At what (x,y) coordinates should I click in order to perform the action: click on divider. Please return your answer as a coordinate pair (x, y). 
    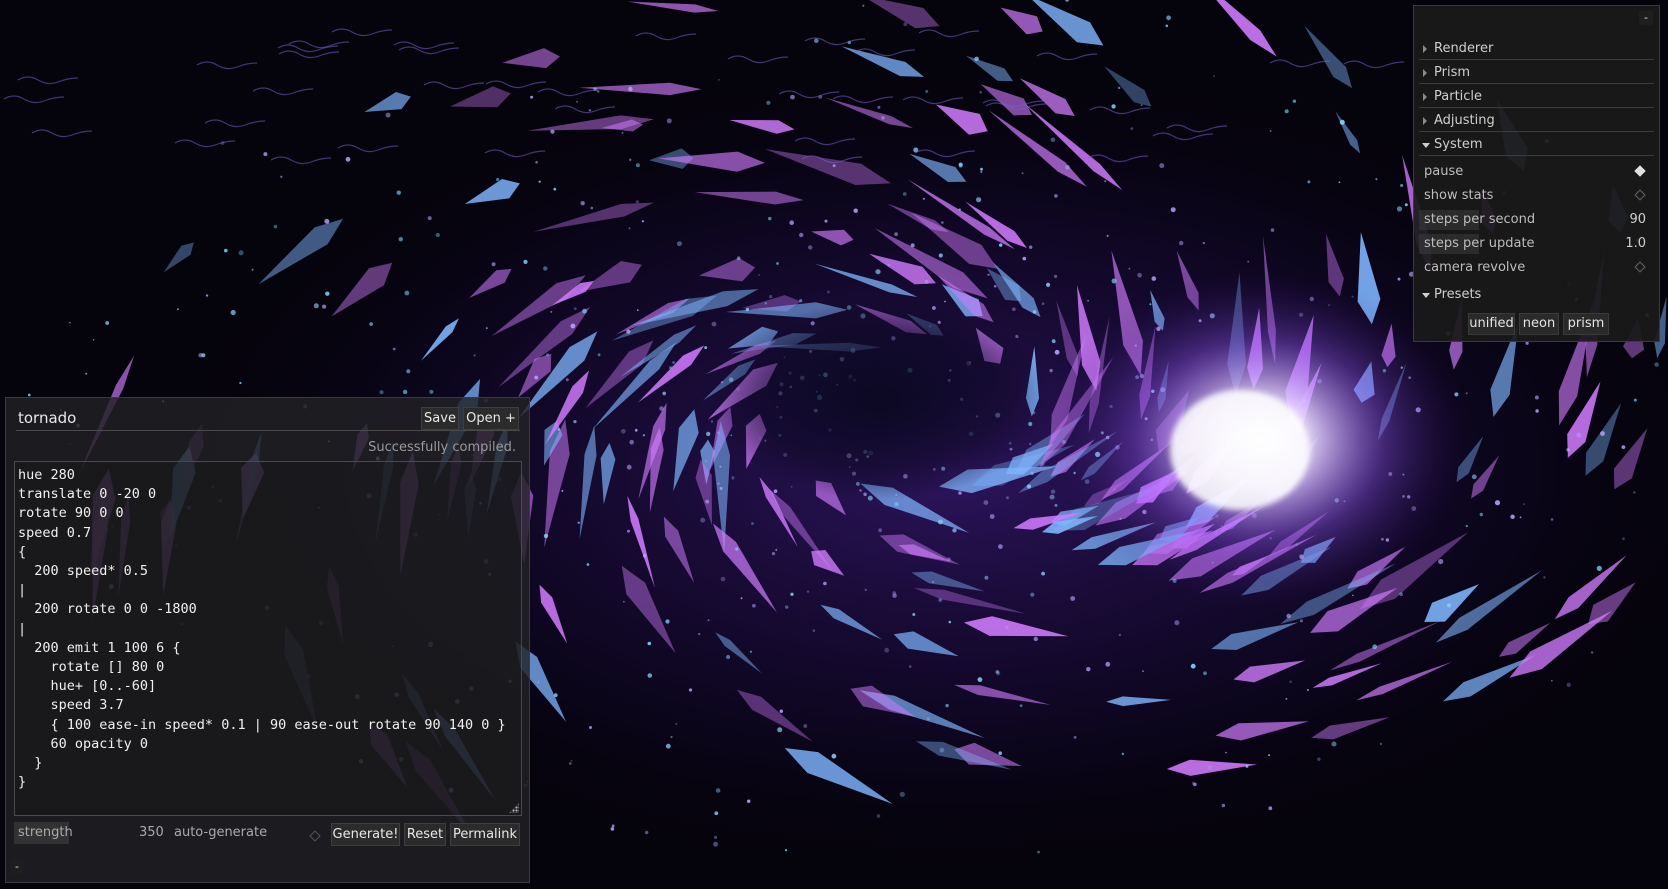
    Looking at the image, I should click on (268, 430).